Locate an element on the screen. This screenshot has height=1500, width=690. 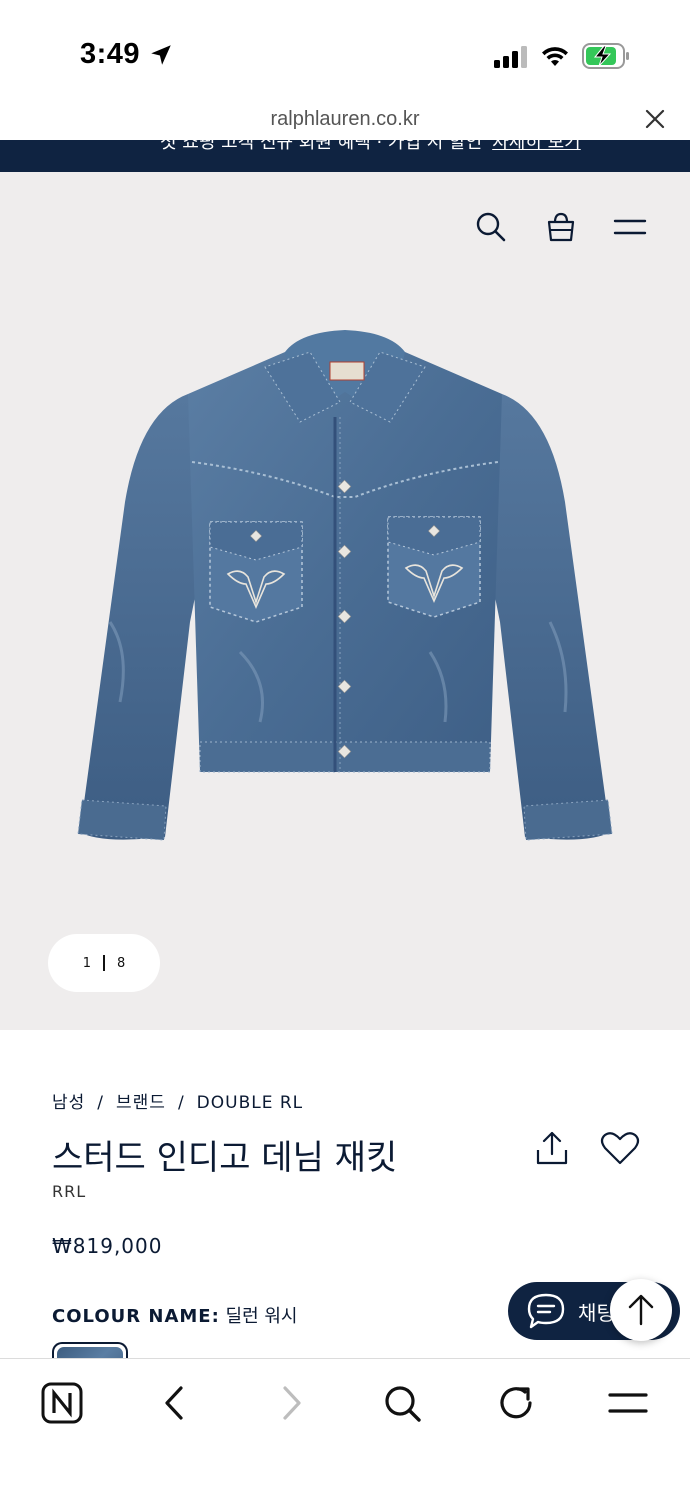
breadcrumb-item: 브랜드 is located at coordinates (141, 1103).